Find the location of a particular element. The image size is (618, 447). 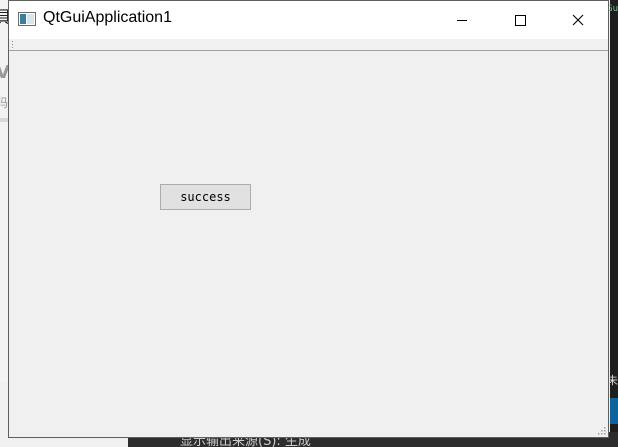

size-grip-icon is located at coordinates (601, 430).